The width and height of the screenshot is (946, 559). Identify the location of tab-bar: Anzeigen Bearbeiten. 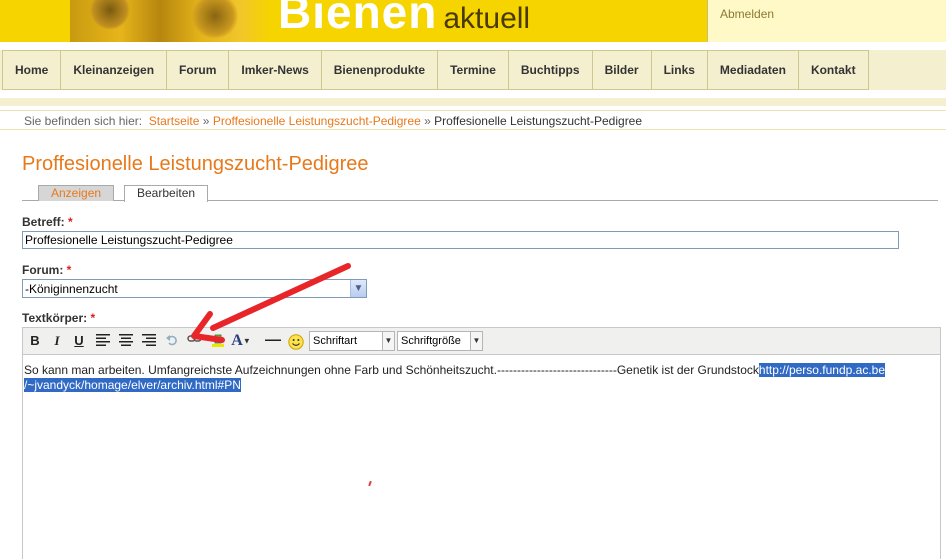
(480, 193).